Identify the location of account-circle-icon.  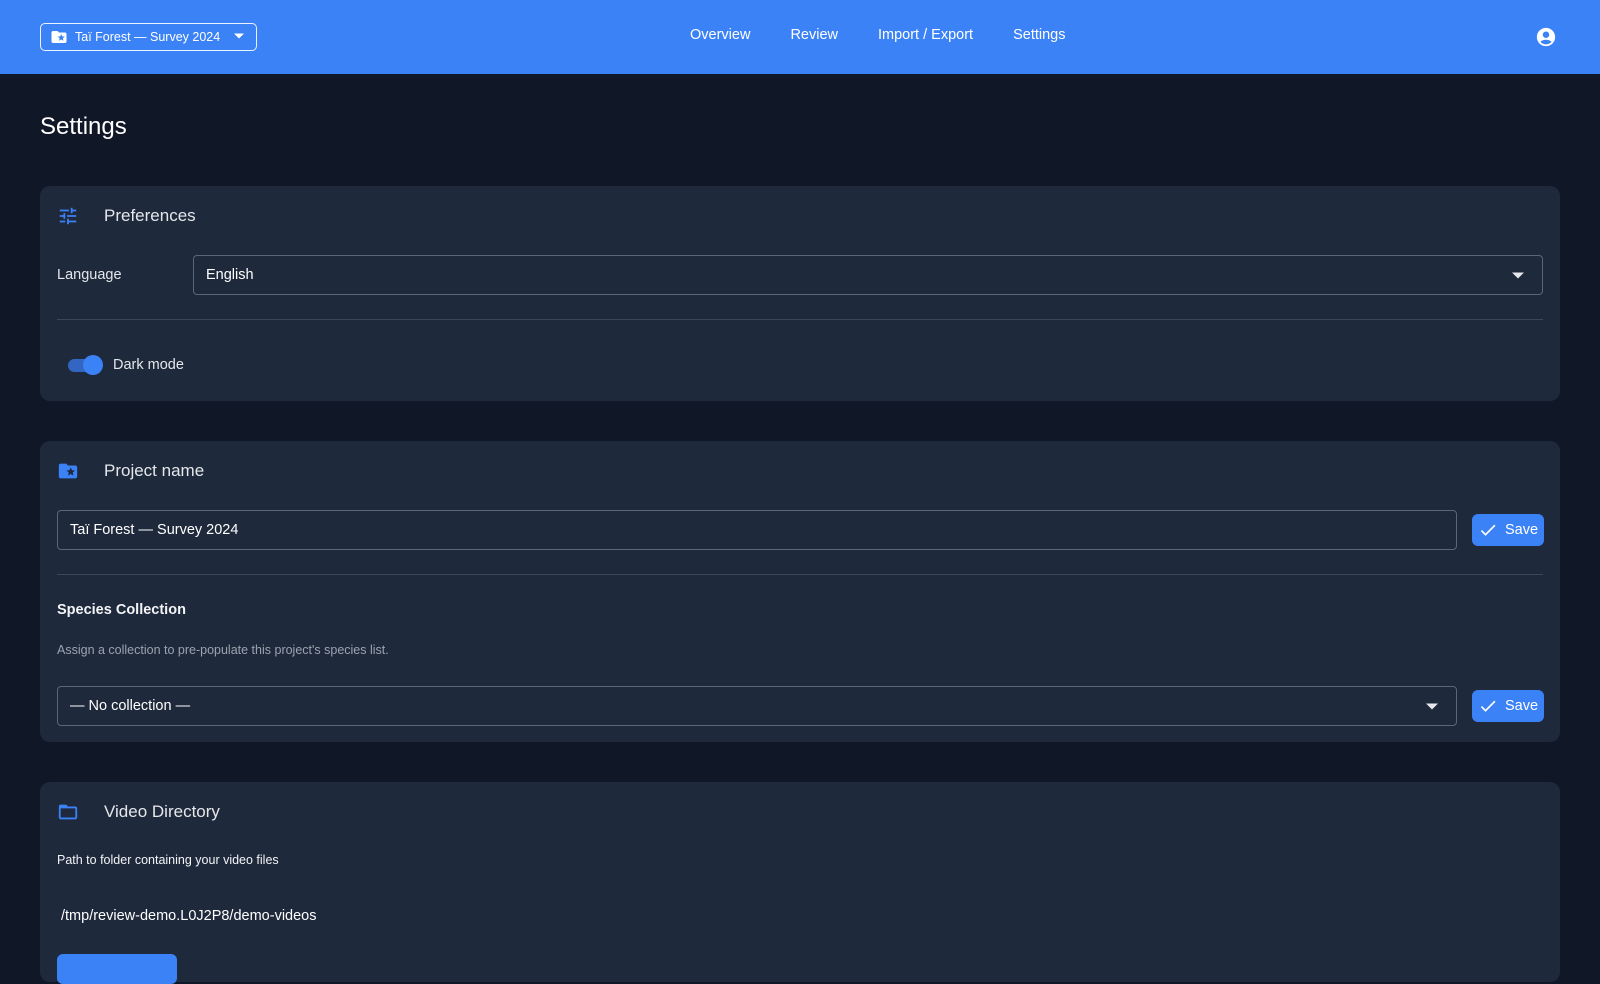
(1546, 37).